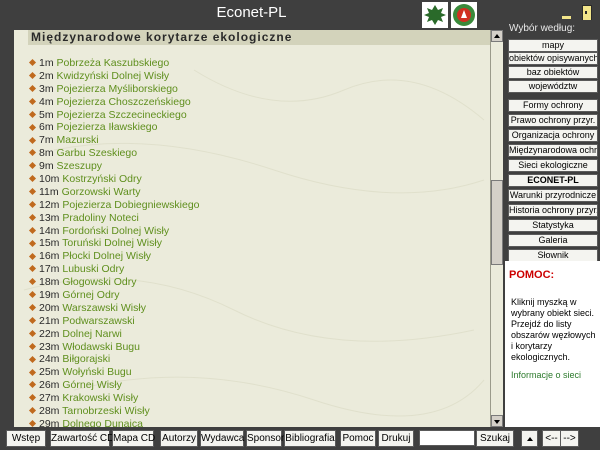 The width and height of the screenshot is (600, 450). Describe the element at coordinates (553, 58) in the screenshot. I see `select-button: obiektów opisywanych` at that location.